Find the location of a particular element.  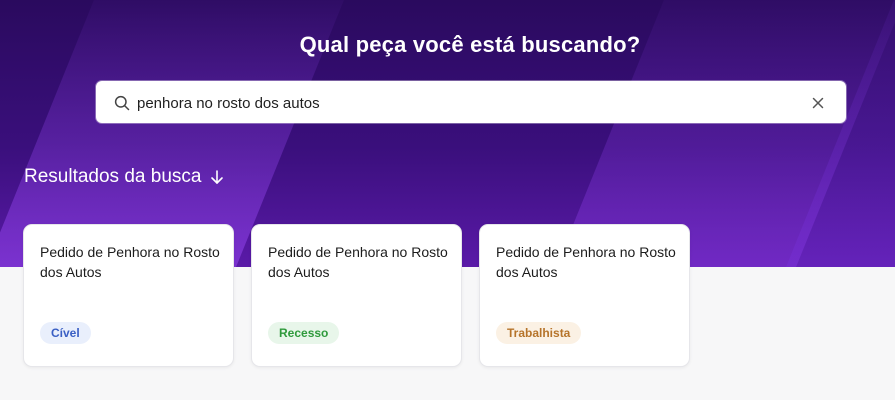

close-icon is located at coordinates (818, 103).